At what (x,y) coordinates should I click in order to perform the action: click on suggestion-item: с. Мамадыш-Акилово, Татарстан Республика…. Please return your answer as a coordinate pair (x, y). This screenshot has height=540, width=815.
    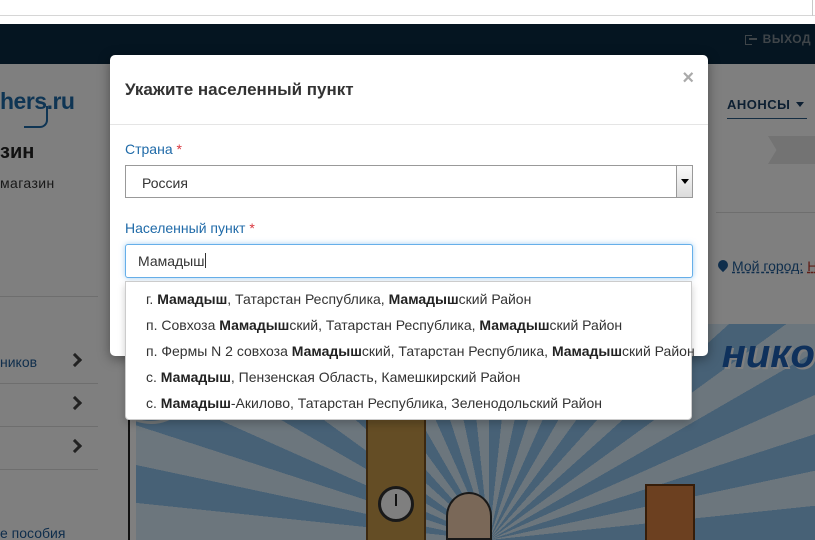
    Looking at the image, I should click on (374, 403).